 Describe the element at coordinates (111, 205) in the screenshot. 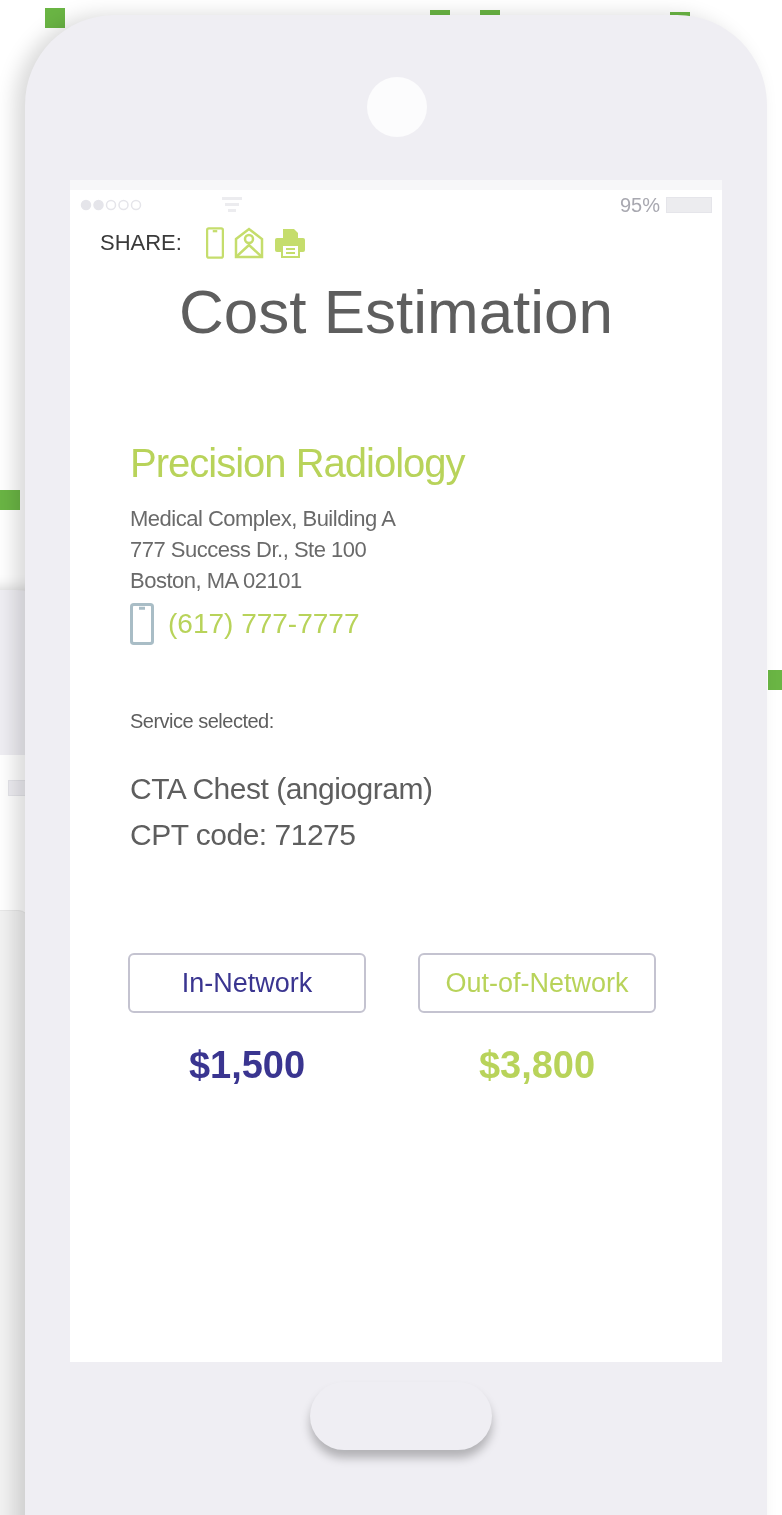

I see `signal-dots-icon` at that location.